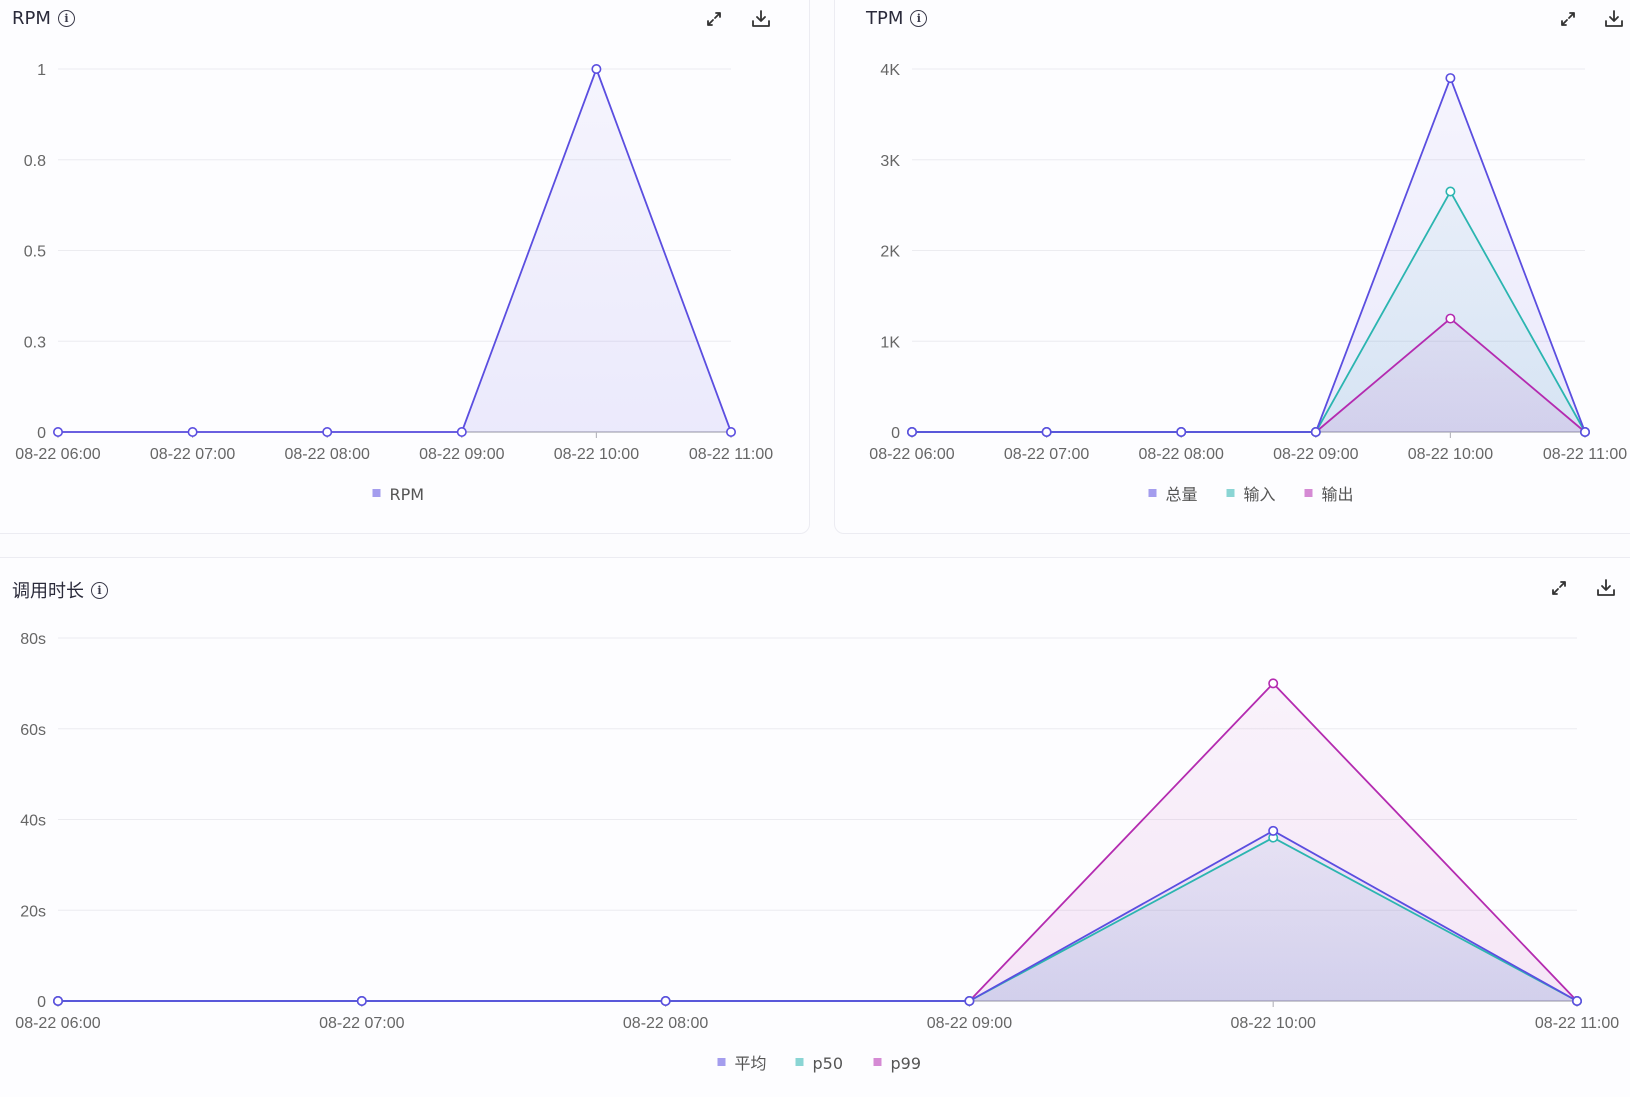 The height and width of the screenshot is (1097, 1630). What do you see at coordinates (327, 454) in the screenshot?
I see `rpm-x-tick-label: 08-22 08:00` at bounding box center [327, 454].